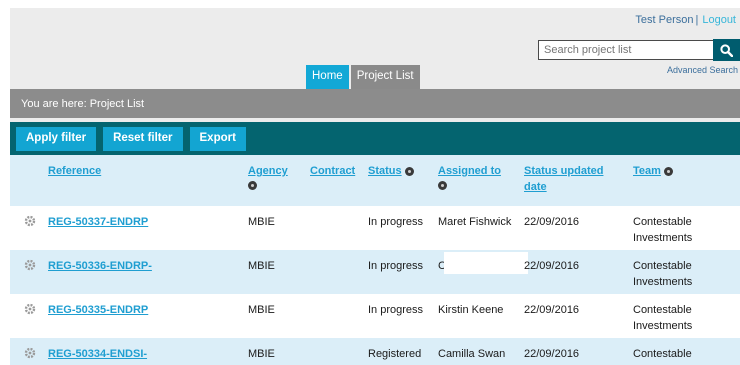 The width and height of the screenshot is (740, 365). Describe the element at coordinates (143, 139) in the screenshot. I see `reset-filter-button: Reset filter` at that location.